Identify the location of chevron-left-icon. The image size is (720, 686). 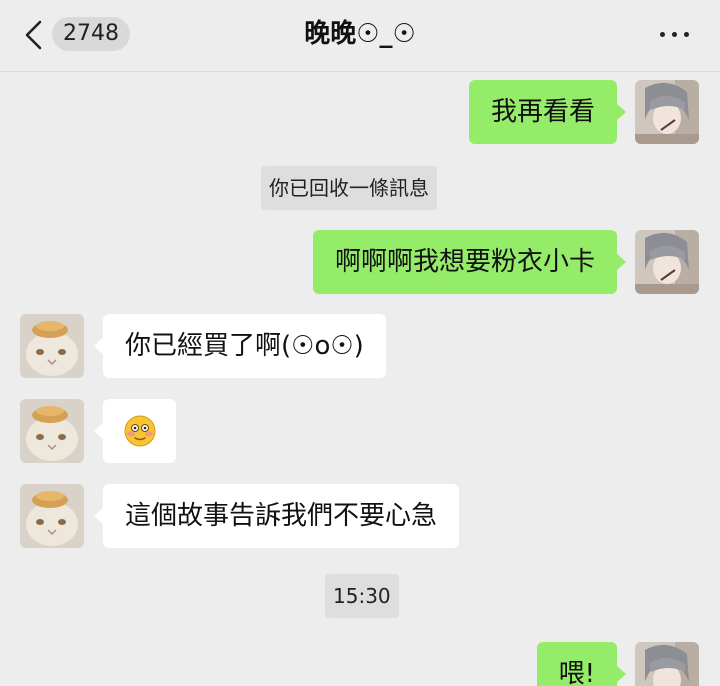
(34, 35).